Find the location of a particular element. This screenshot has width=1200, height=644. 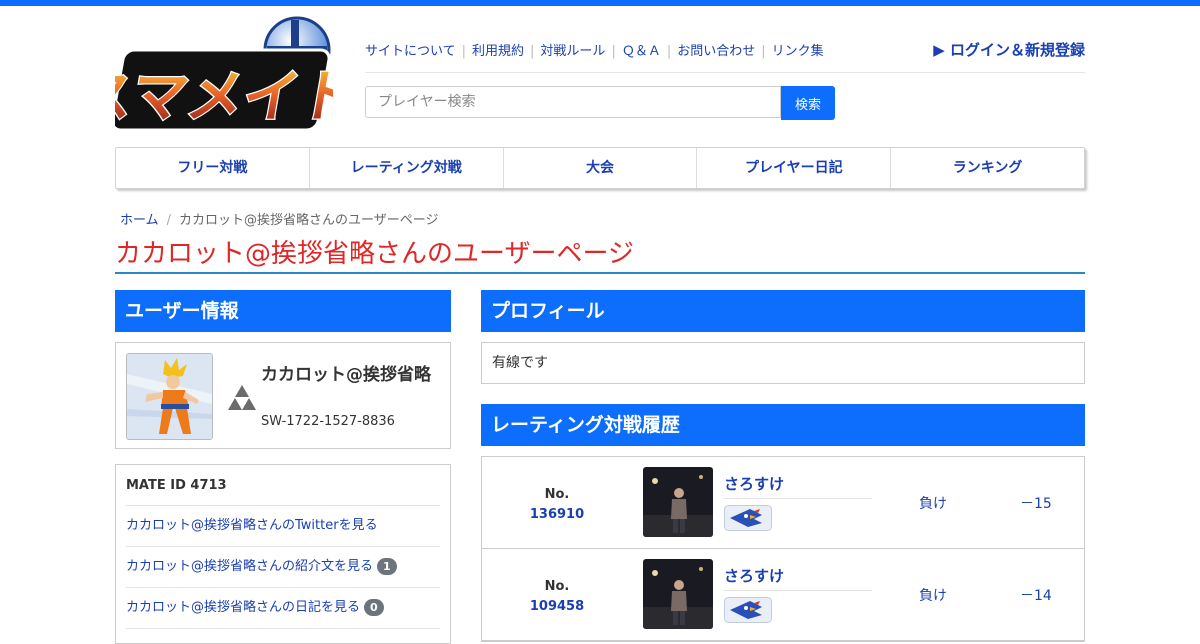

breadcrumb-home: ホーム is located at coordinates (139, 220).